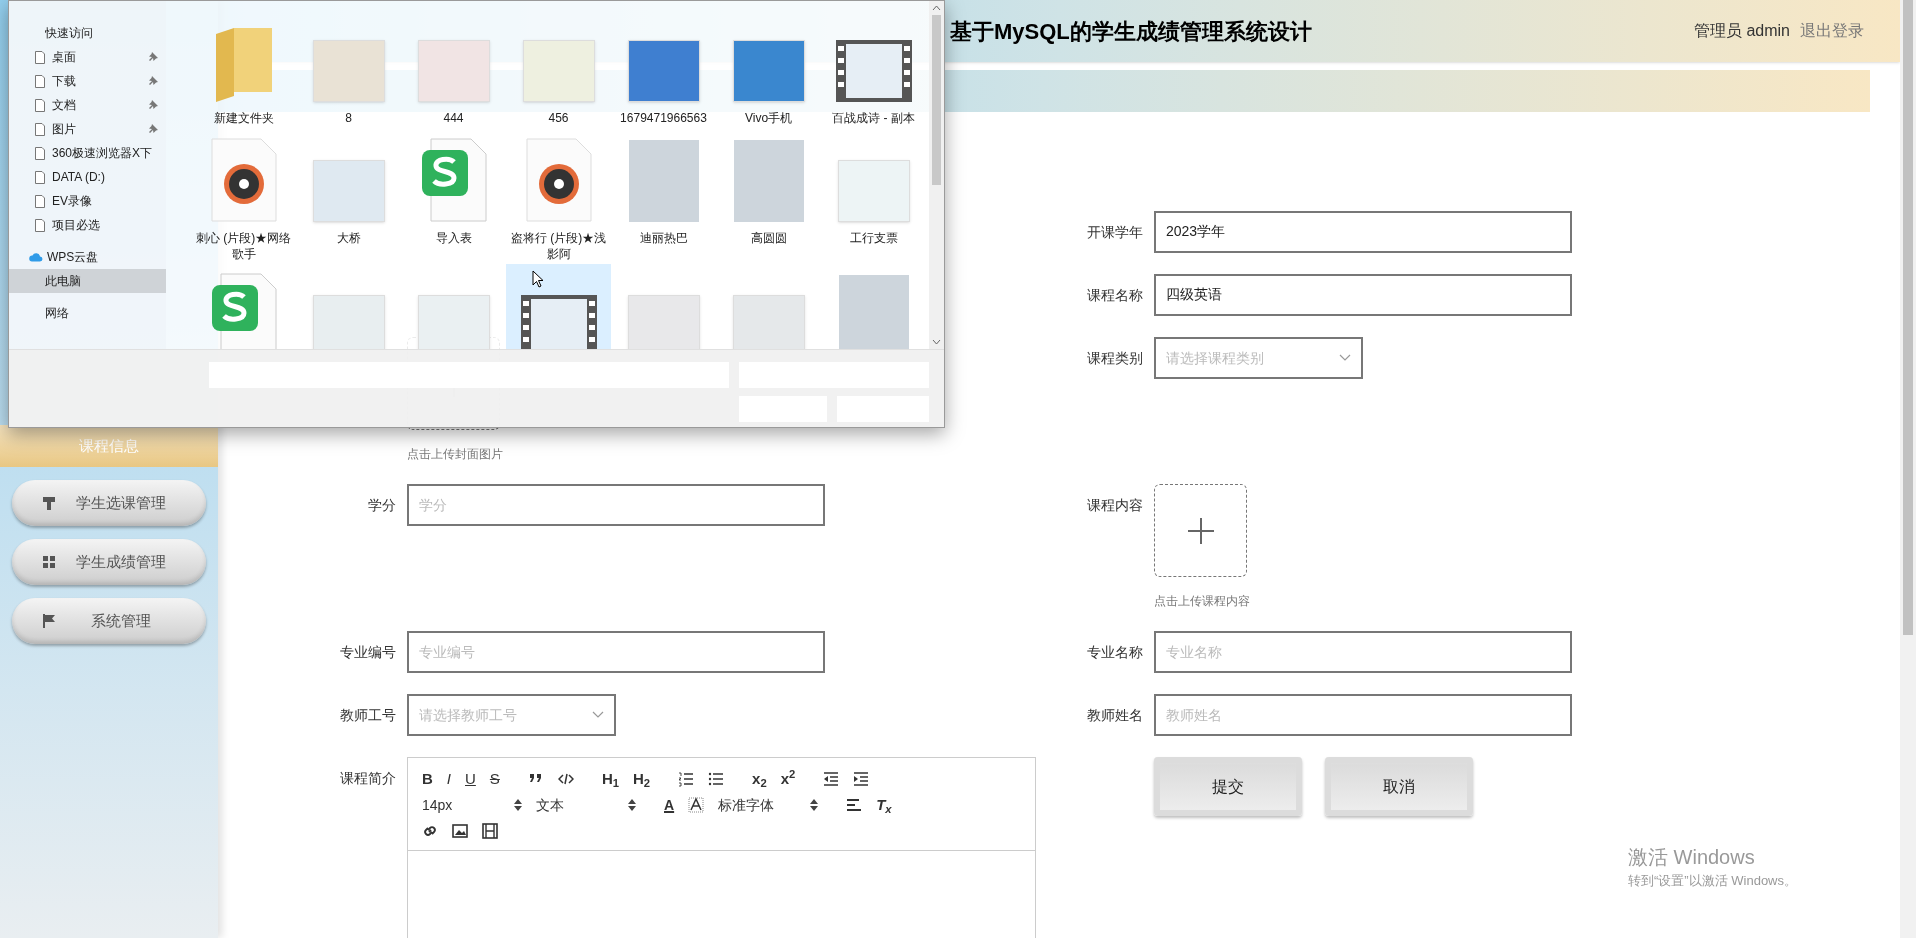 Image resolution: width=1916 pixels, height=938 pixels. Describe the element at coordinates (348, 196) in the screenshot. I see `file-item: 大桥` at that location.